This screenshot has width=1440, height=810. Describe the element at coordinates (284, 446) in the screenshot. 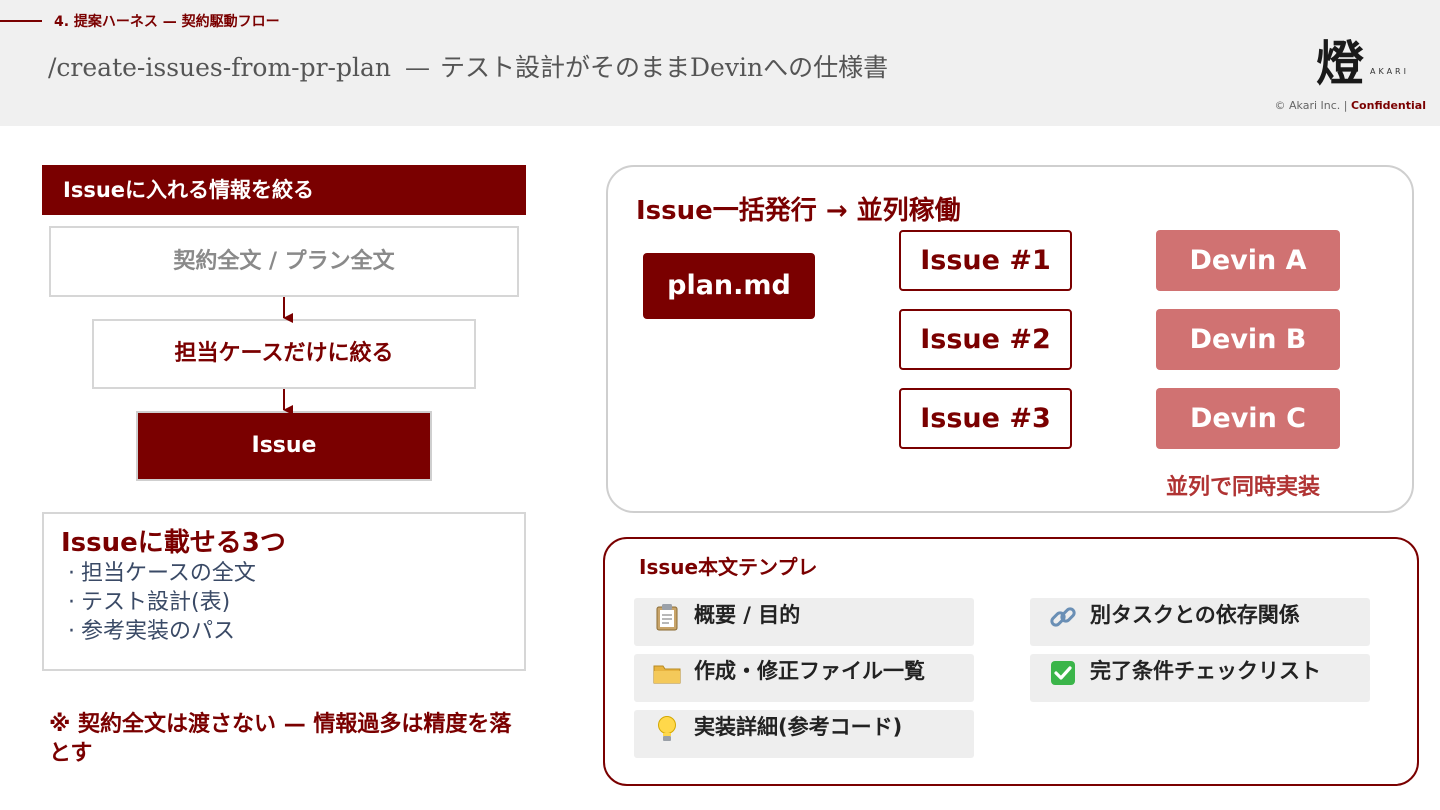

I see `step-issue: Issue` at that location.